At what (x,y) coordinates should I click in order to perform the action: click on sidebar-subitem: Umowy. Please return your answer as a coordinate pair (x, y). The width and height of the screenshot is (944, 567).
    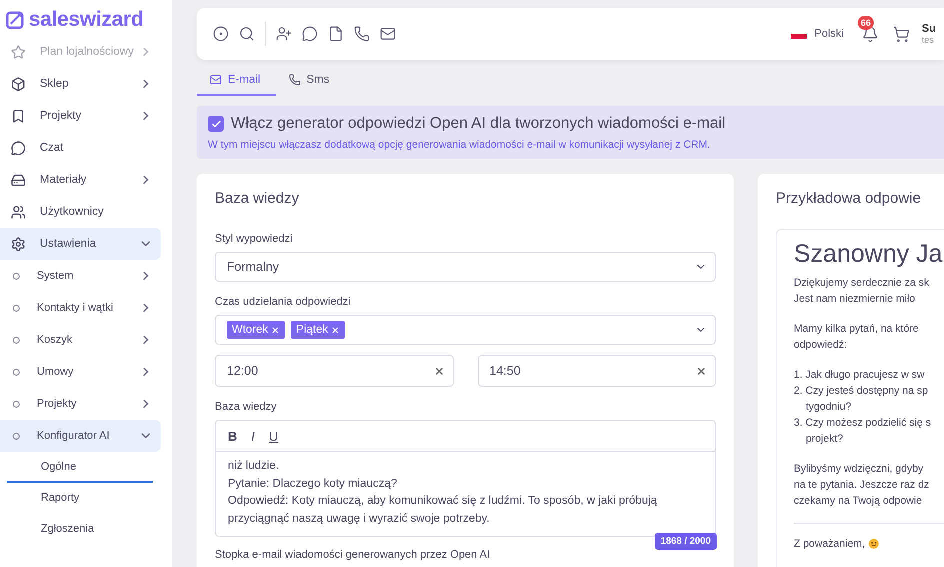
    Looking at the image, I should click on (80, 372).